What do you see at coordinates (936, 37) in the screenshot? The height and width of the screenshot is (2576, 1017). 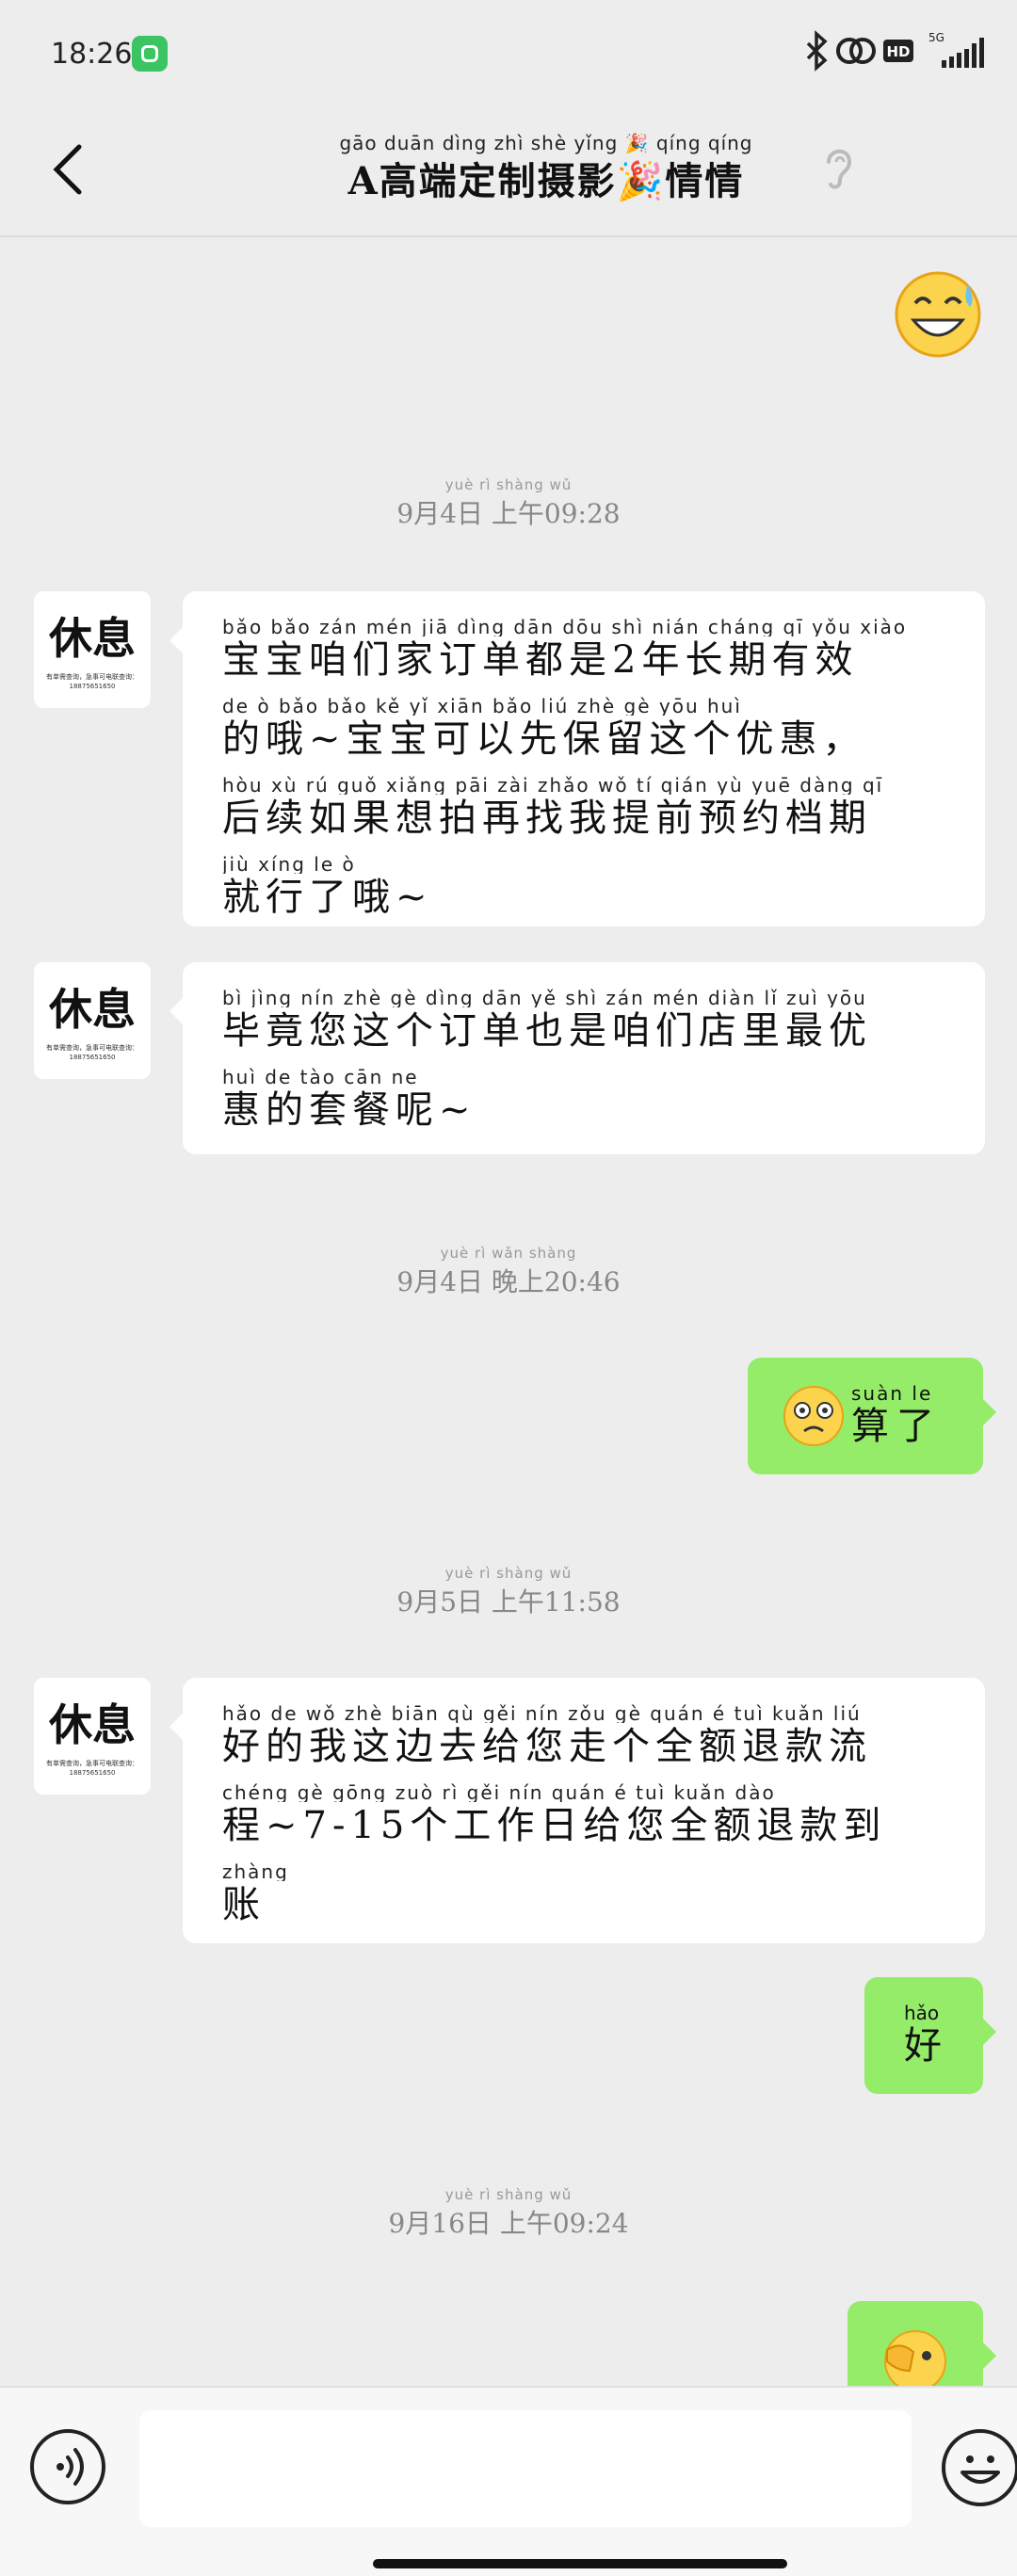 I see `network-label: 5G` at bounding box center [936, 37].